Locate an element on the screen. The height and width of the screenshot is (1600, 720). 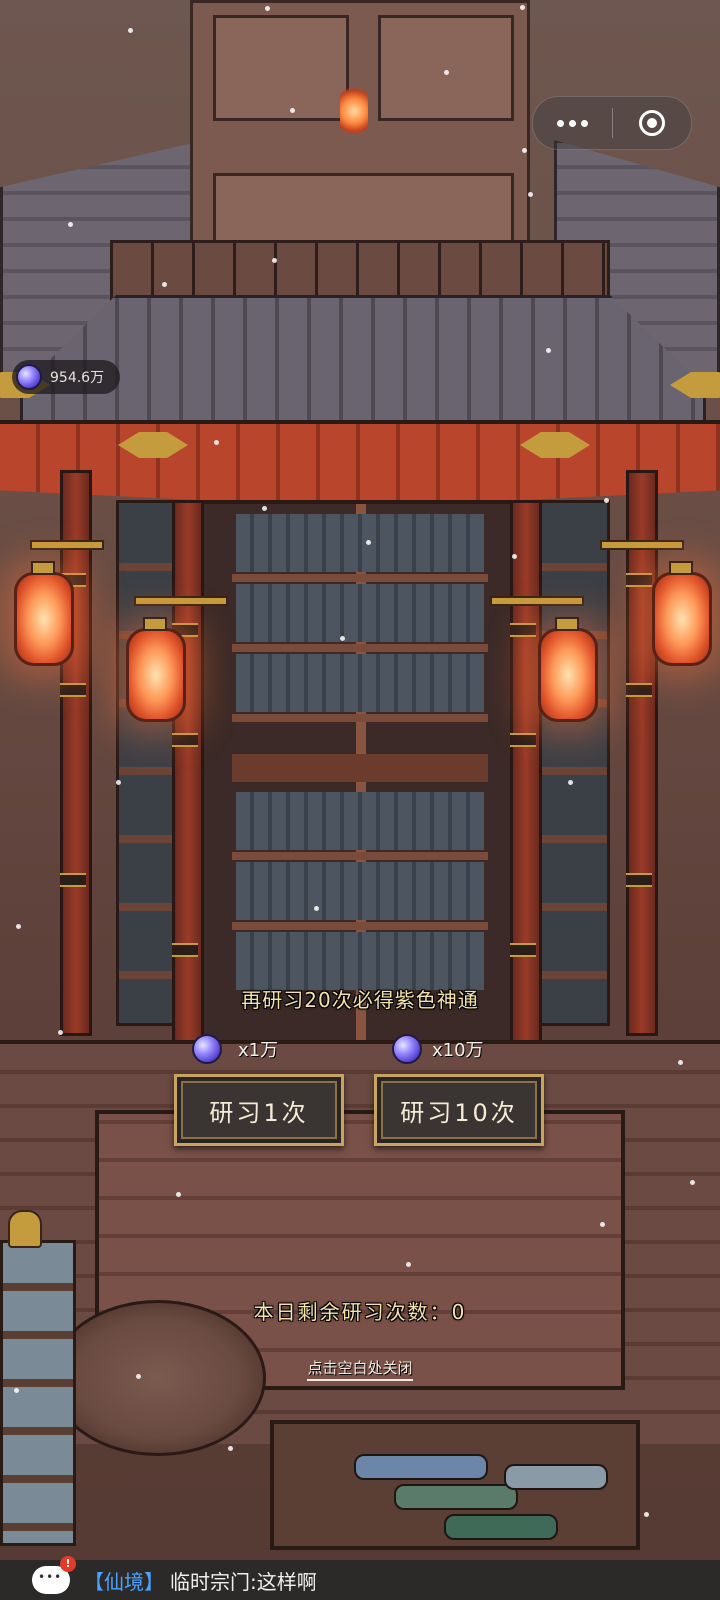
more-button is located at coordinates (572, 123).